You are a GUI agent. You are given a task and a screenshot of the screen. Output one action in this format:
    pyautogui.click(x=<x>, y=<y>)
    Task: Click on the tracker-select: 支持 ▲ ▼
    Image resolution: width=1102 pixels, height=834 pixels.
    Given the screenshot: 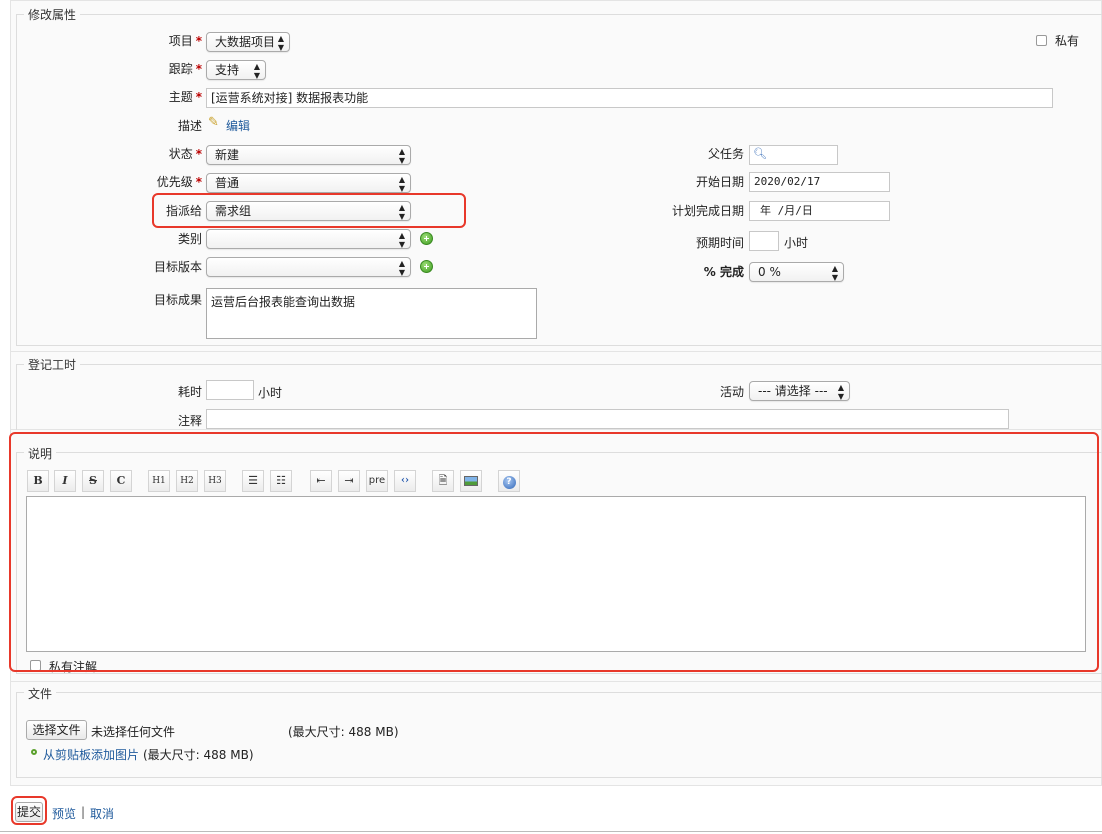 What is the action you would take?
    pyautogui.click(x=236, y=70)
    